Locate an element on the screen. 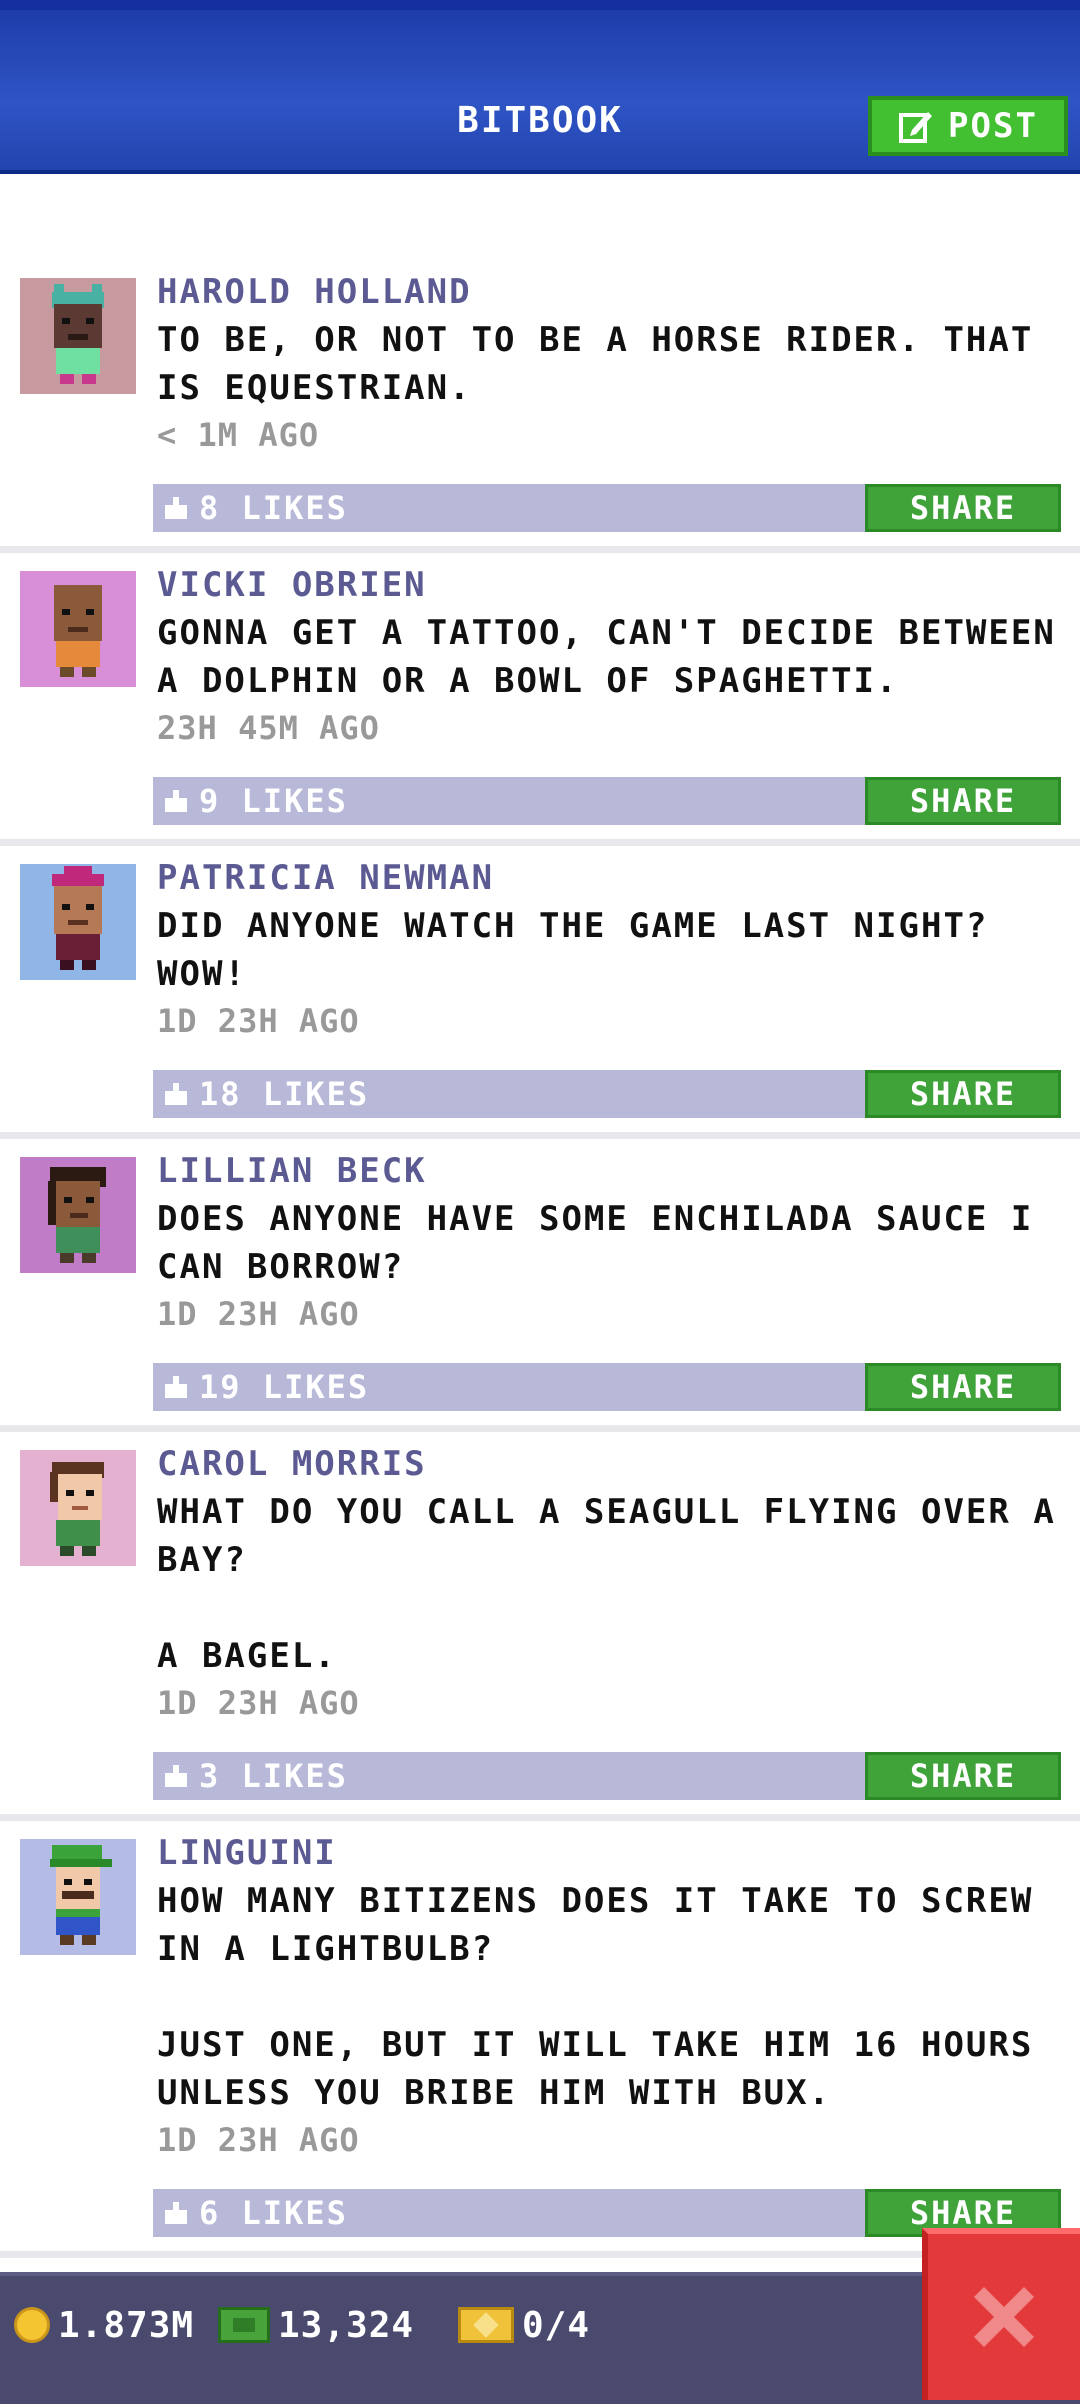 This screenshot has width=1080, height=2404. post-author: LINGUINI is located at coordinates (612, 1853).